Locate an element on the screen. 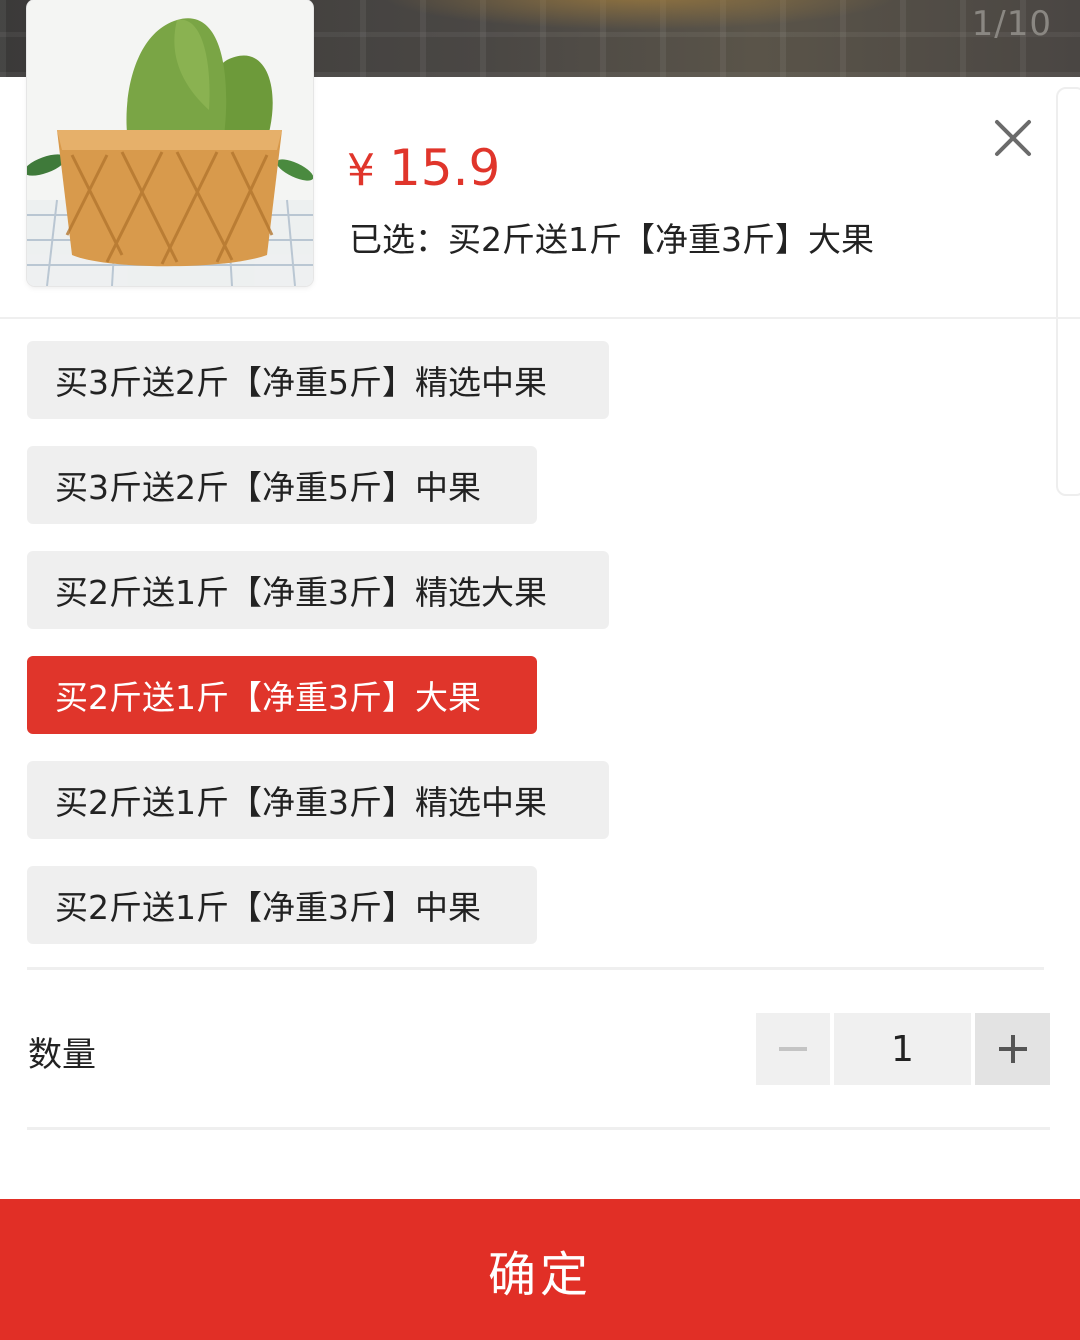  product-thumbnail is located at coordinates (170, 143).